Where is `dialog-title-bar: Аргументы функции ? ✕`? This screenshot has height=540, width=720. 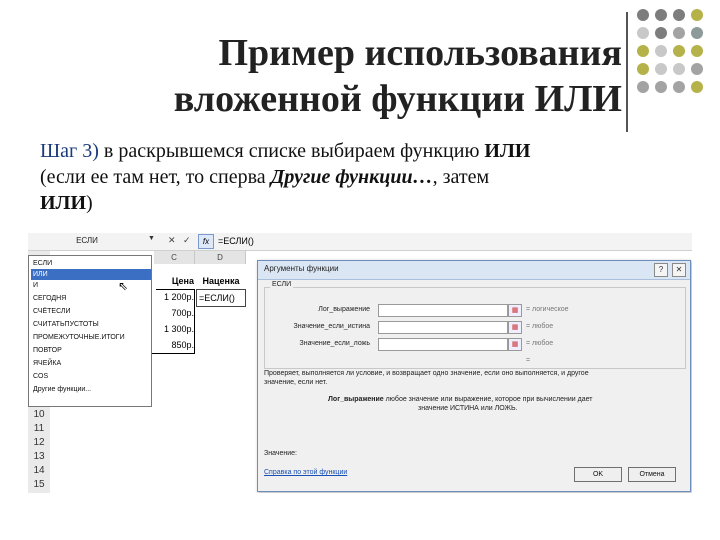
dialog-title-bar: Аргументы функции ? ✕ is located at coordinates (474, 270).